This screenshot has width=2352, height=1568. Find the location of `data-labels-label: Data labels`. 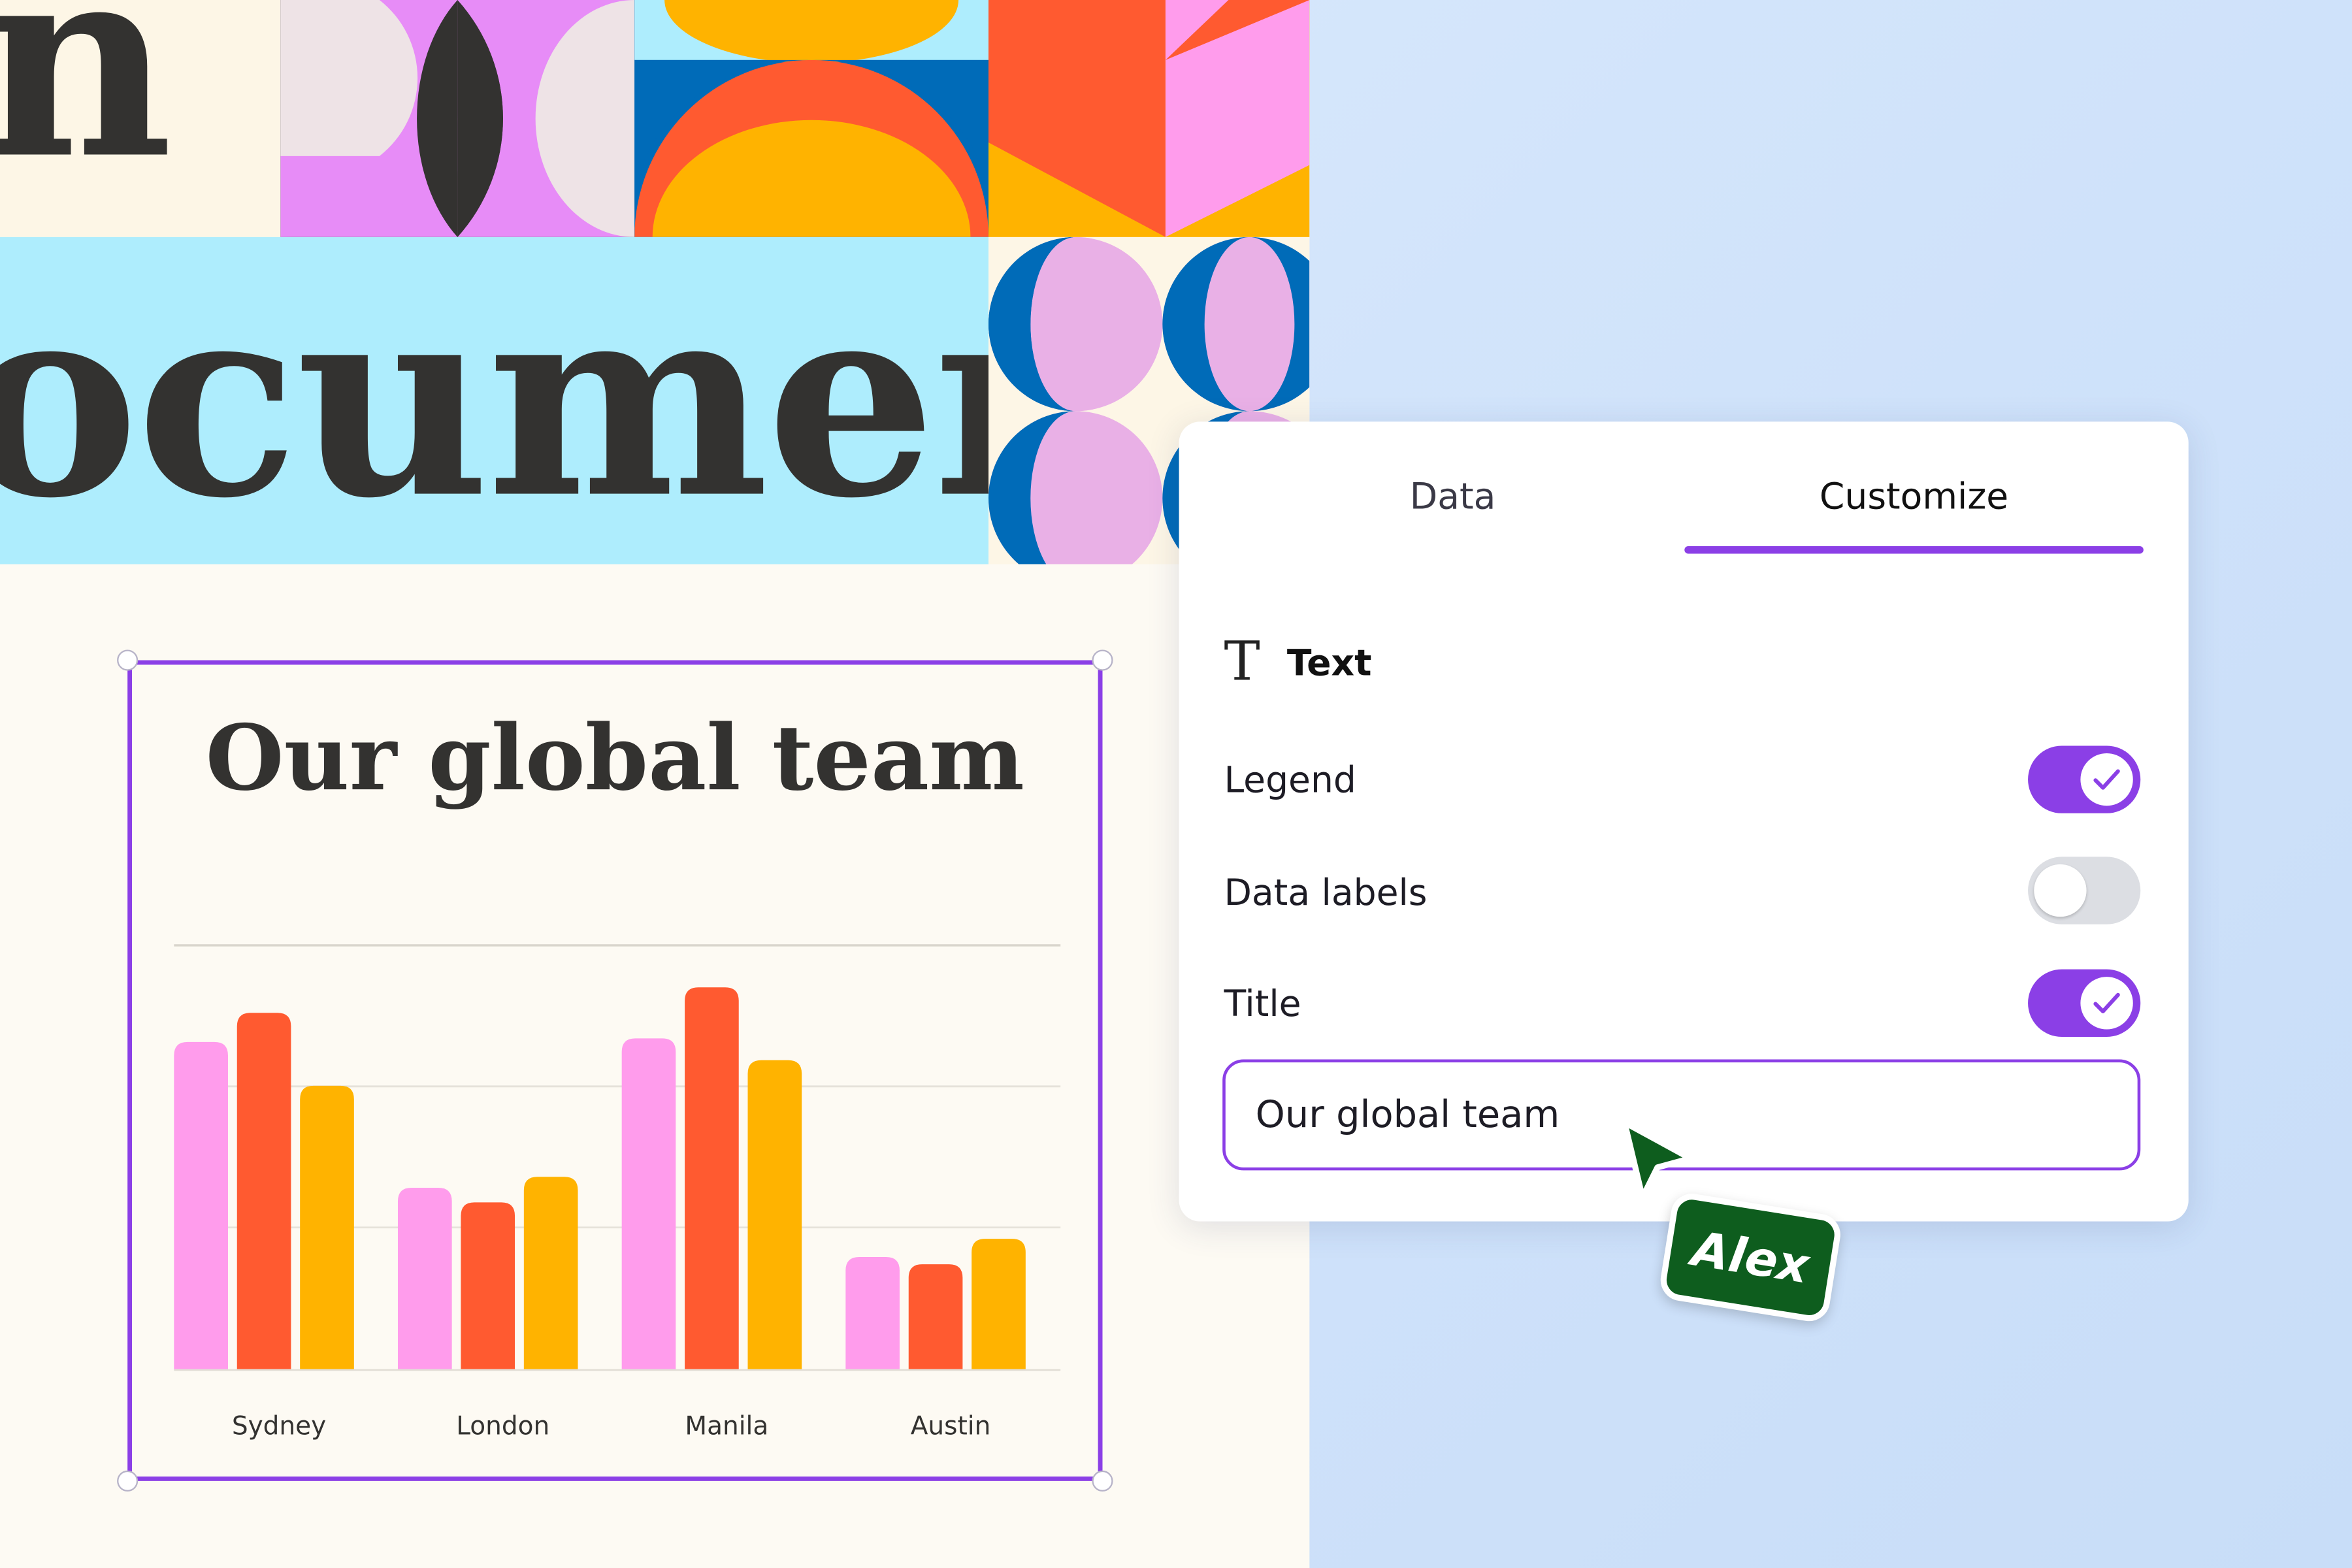

data-labels-label: Data labels is located at coordinates (1326, 893).